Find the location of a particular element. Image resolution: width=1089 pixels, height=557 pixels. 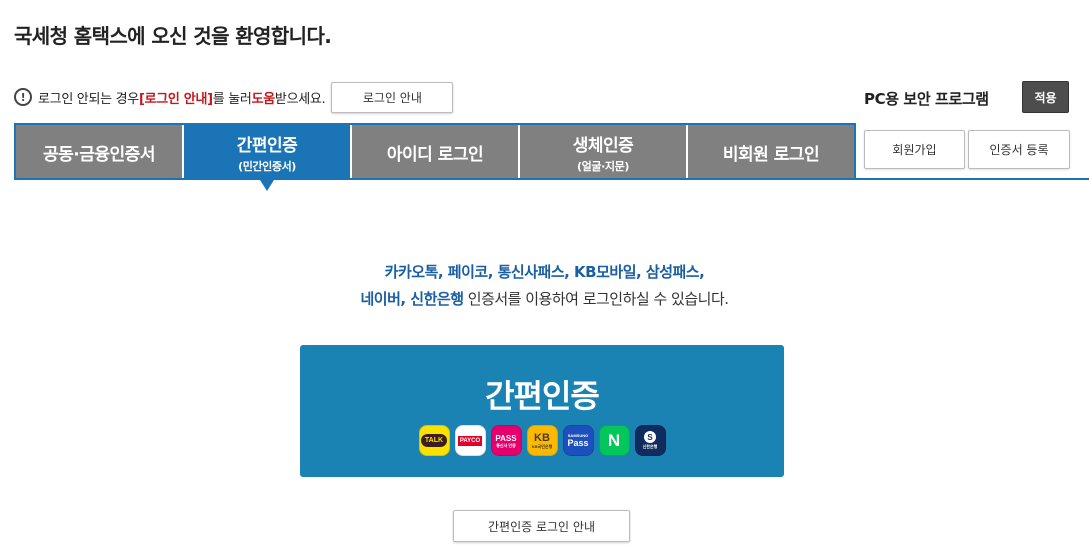

kb-icon: KB KB국민은행 is located at coordinates (542, 440).